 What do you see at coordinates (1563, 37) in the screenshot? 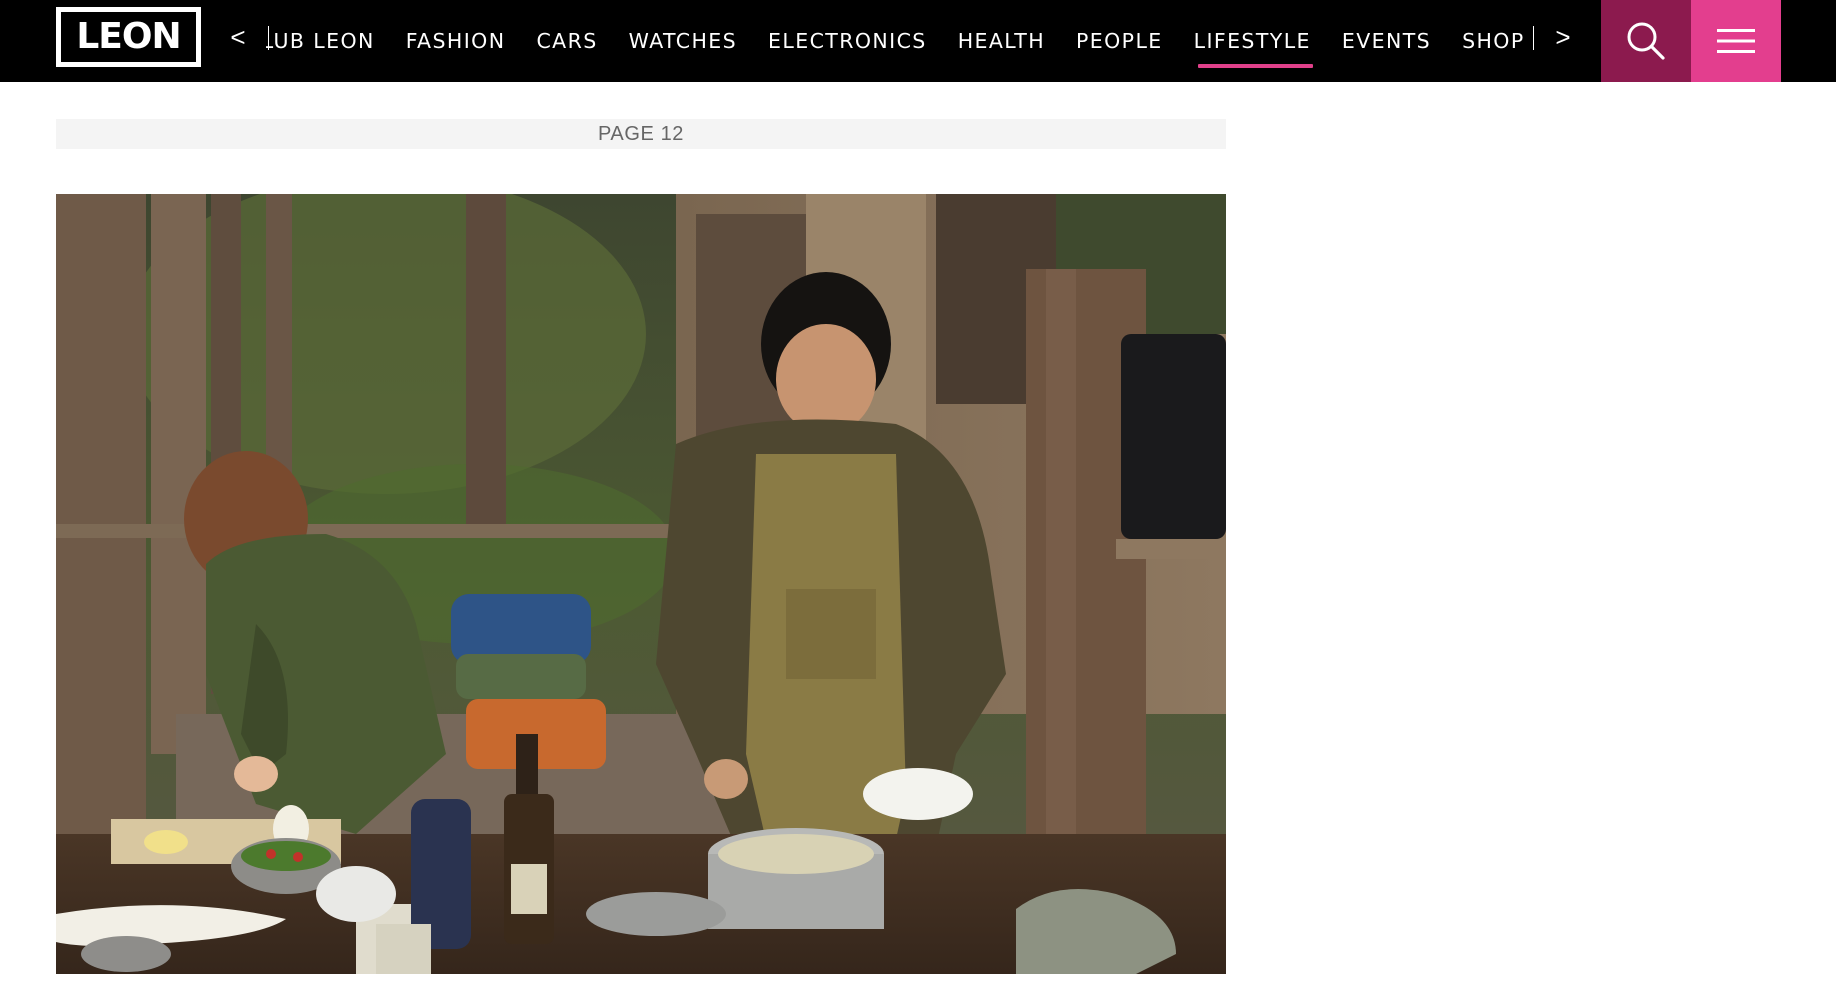
I see `nav-next-arrow: >` at bounding box center [1563, 37].